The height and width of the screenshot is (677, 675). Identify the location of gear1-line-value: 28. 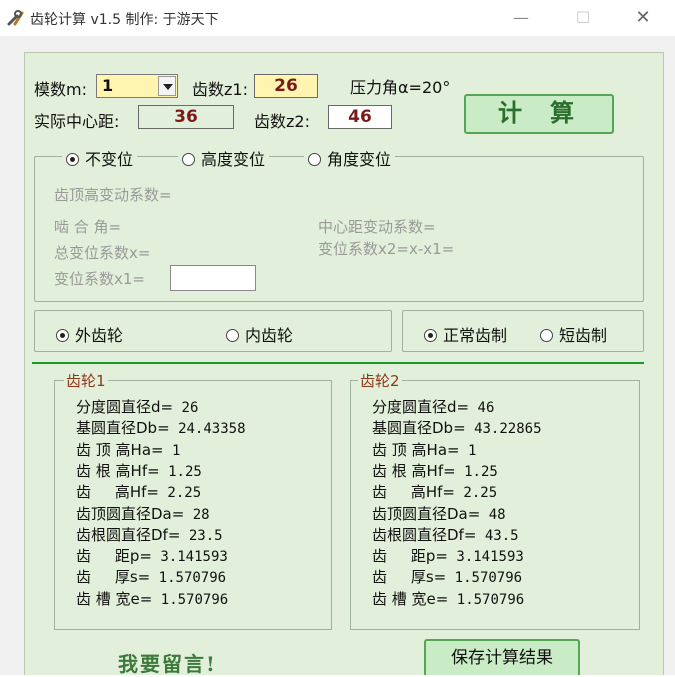
(197, 514).